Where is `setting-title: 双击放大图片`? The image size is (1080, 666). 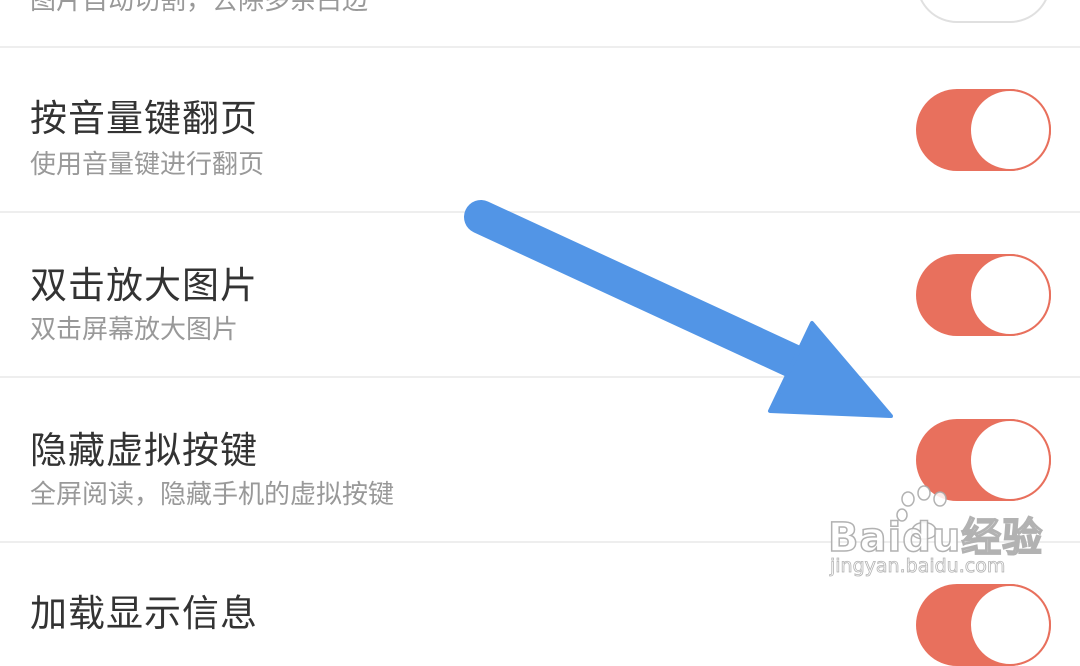
setting-title: 双击放大图片 is located at coordinates (144, 285).